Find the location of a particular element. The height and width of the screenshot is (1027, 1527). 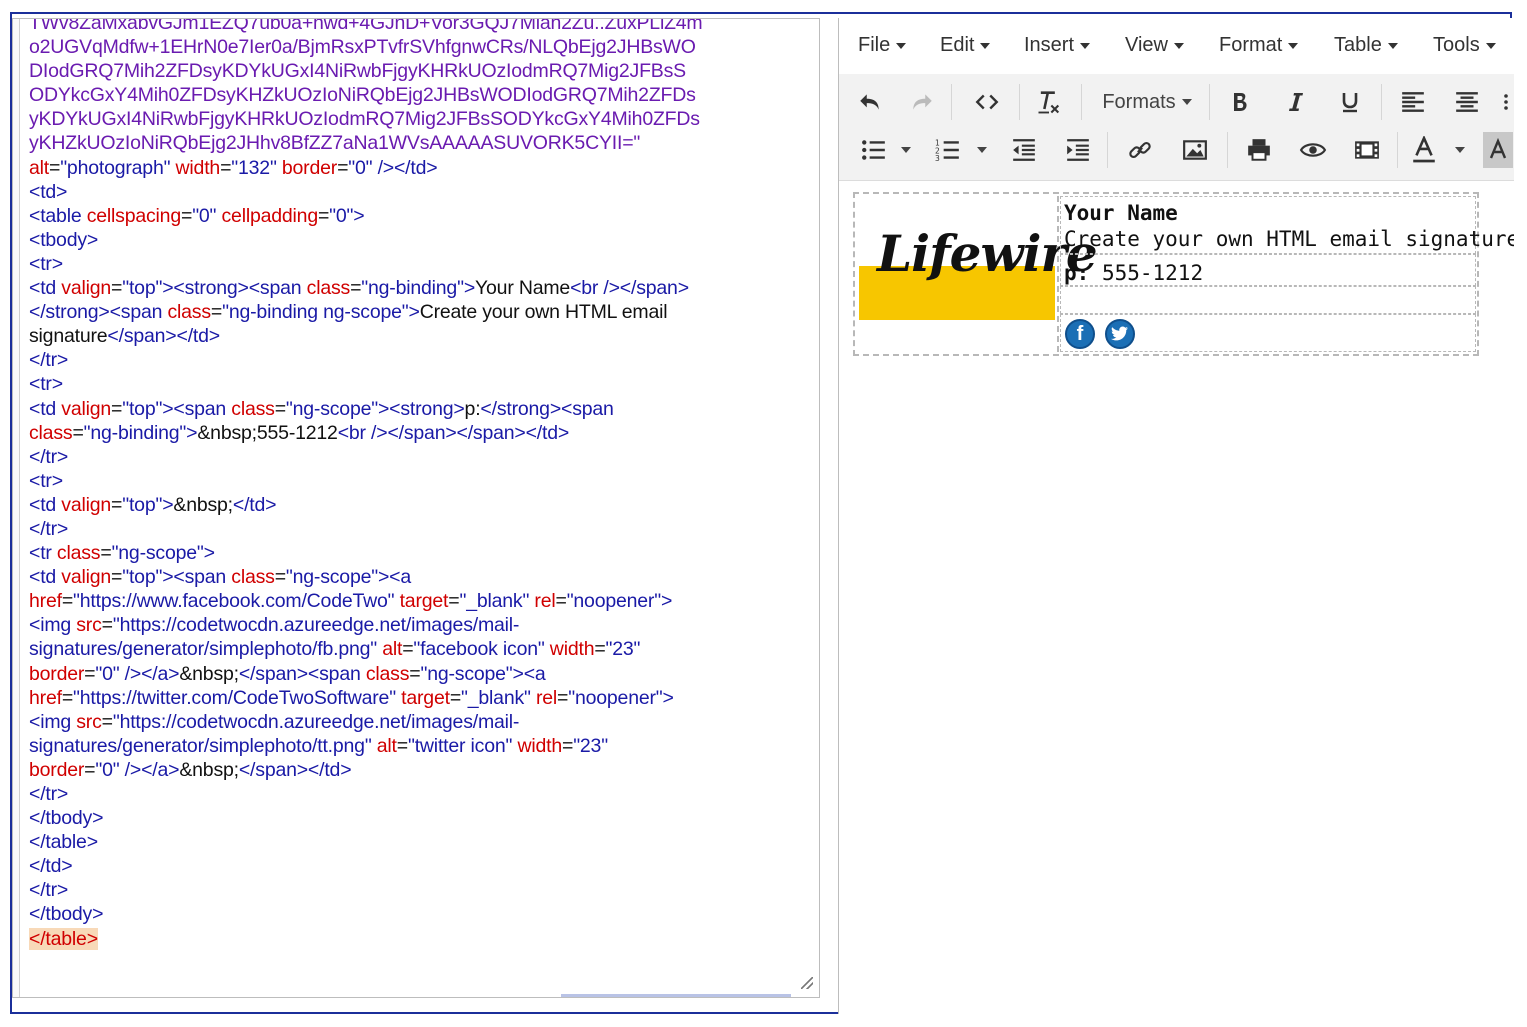

signature-empty-row is located at coordinates (1268, 300).